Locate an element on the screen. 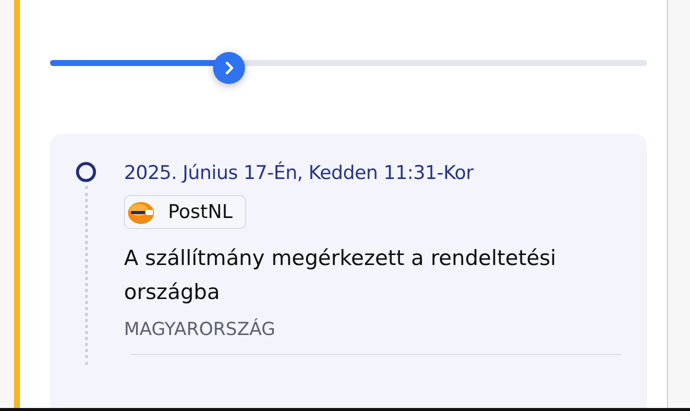 This screenshot has width=690, height=411. slider-handle is located at coordinates (229, 68).